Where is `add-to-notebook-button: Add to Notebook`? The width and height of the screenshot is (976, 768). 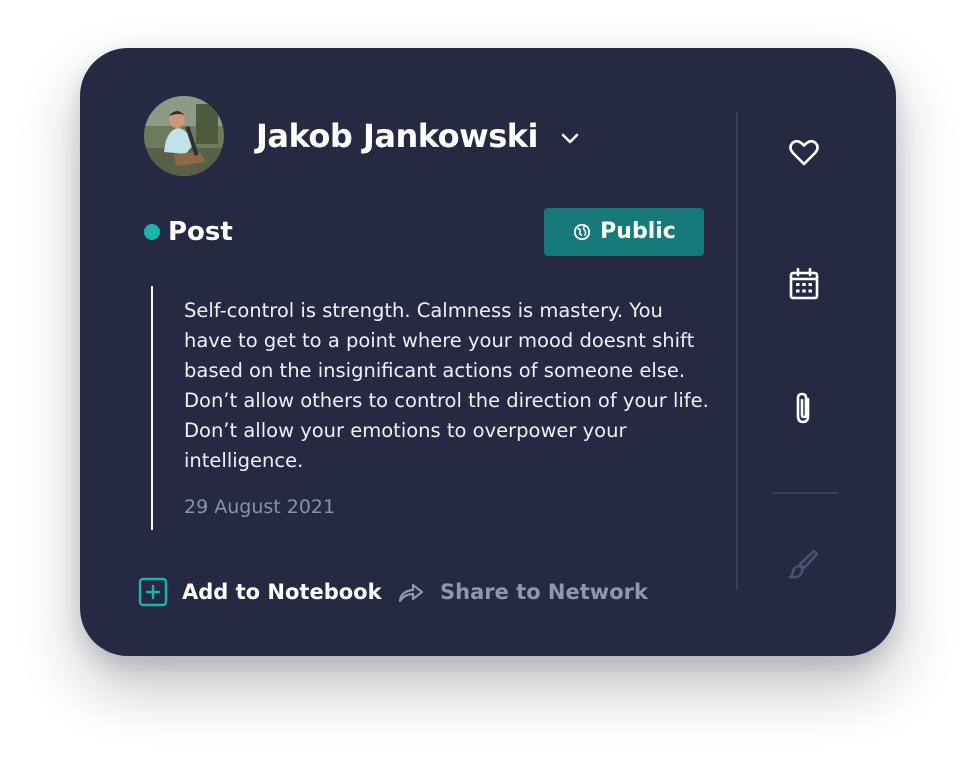
add-to-notebook-button: Add to Notebook is located at coordinates (260, 592).